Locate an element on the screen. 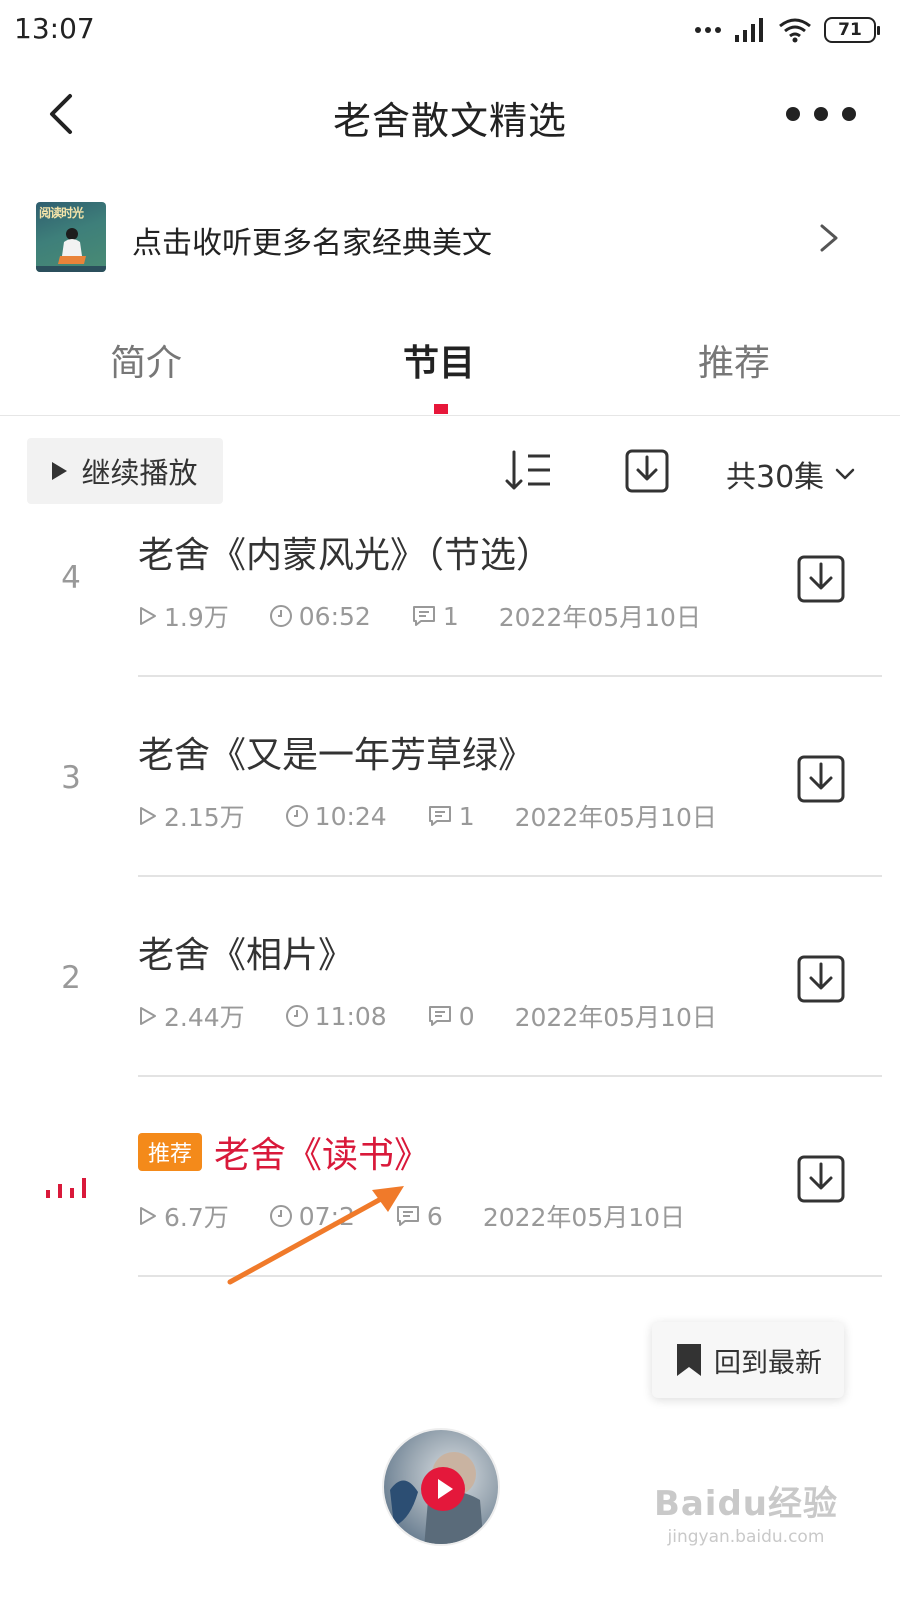 The height and width of the screenshot is (1600, 900). comment-count: 0 is located at coordinates (451, 1016).